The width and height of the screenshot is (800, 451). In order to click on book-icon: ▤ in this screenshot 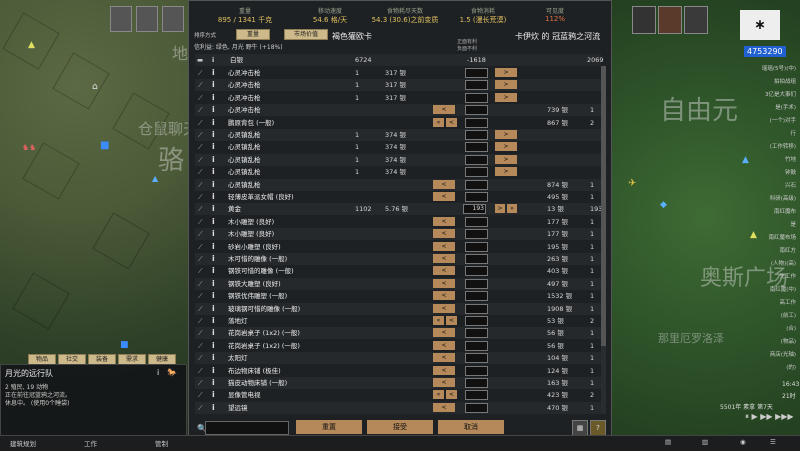, I will do `click(668, 442)`.